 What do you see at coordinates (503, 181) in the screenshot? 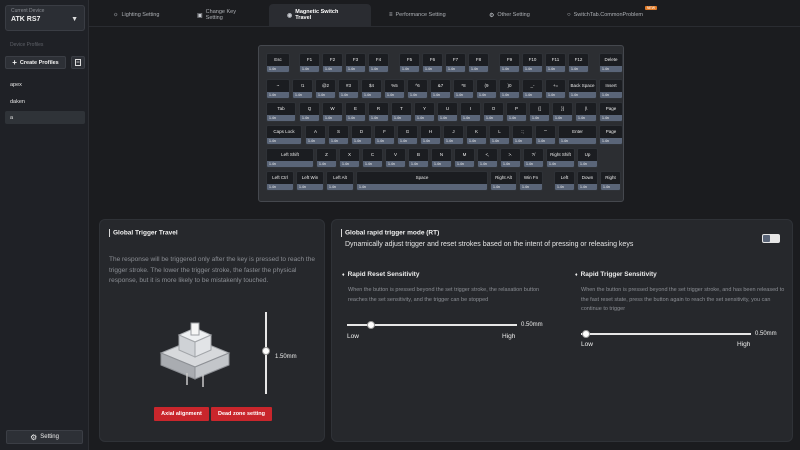
I see `key-right-alt: Right Alt 1.4n` at bounding box center [503, 181].